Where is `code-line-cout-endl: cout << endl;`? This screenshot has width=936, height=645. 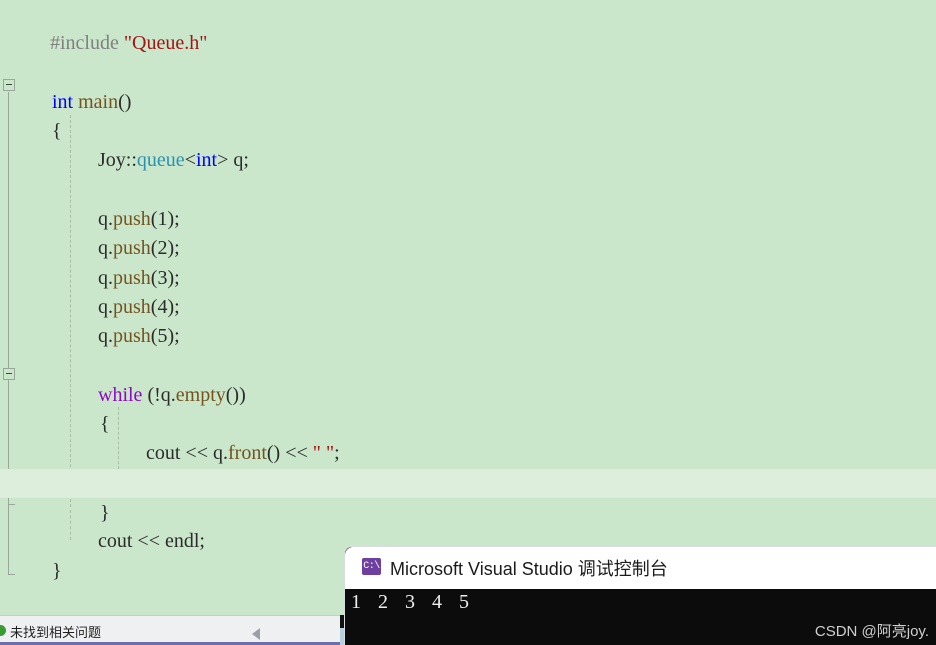
code-line-cout-endl: cout << endl; is located at coordinates (468, 525).